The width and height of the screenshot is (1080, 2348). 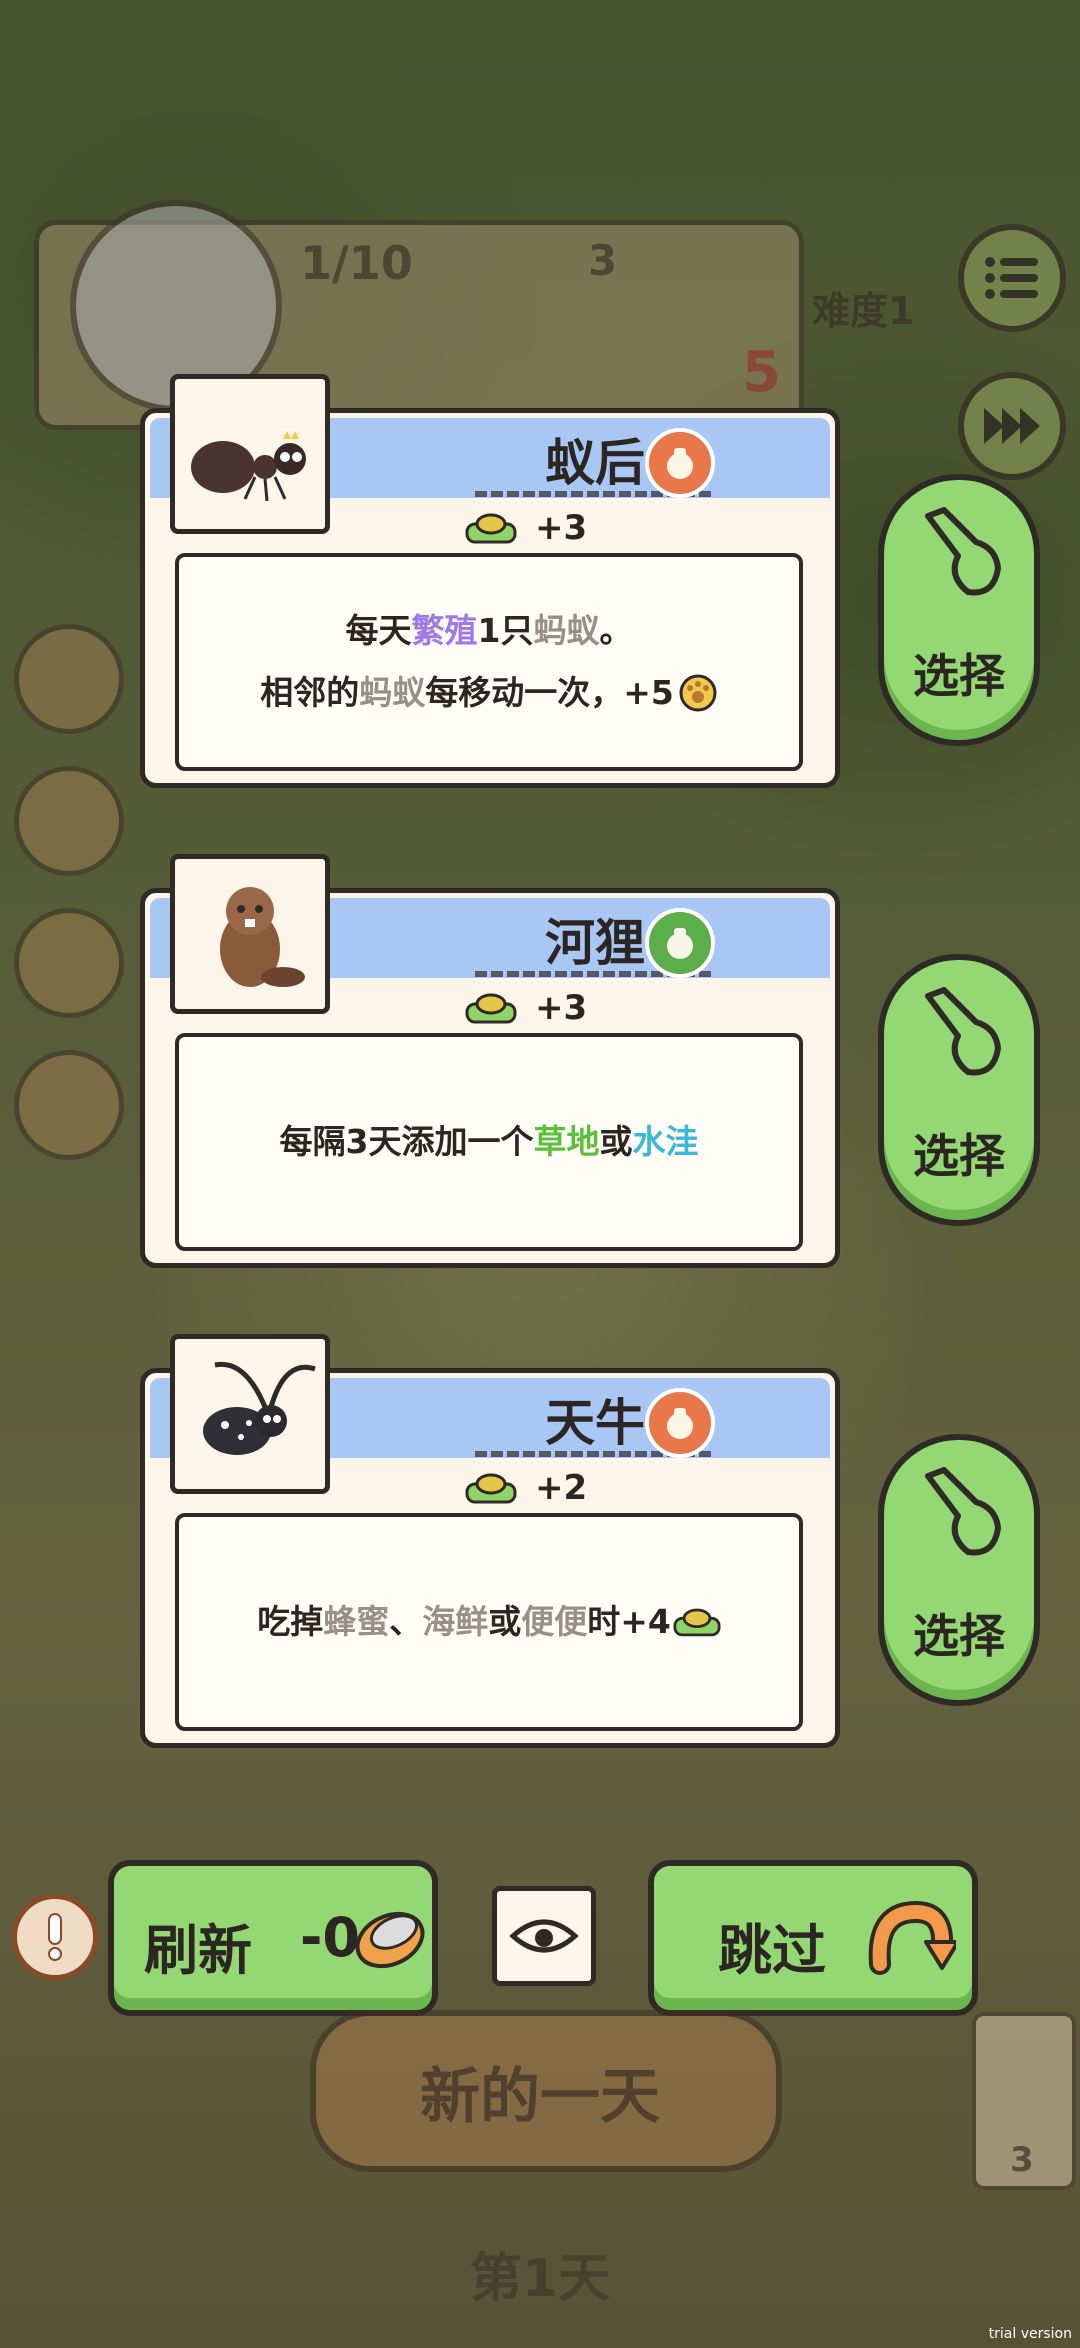 What do you see at coordinates (540, 2097) in the screenshot?
I see `new-day-label: 新的一天` at bounding box center [540, 2097].